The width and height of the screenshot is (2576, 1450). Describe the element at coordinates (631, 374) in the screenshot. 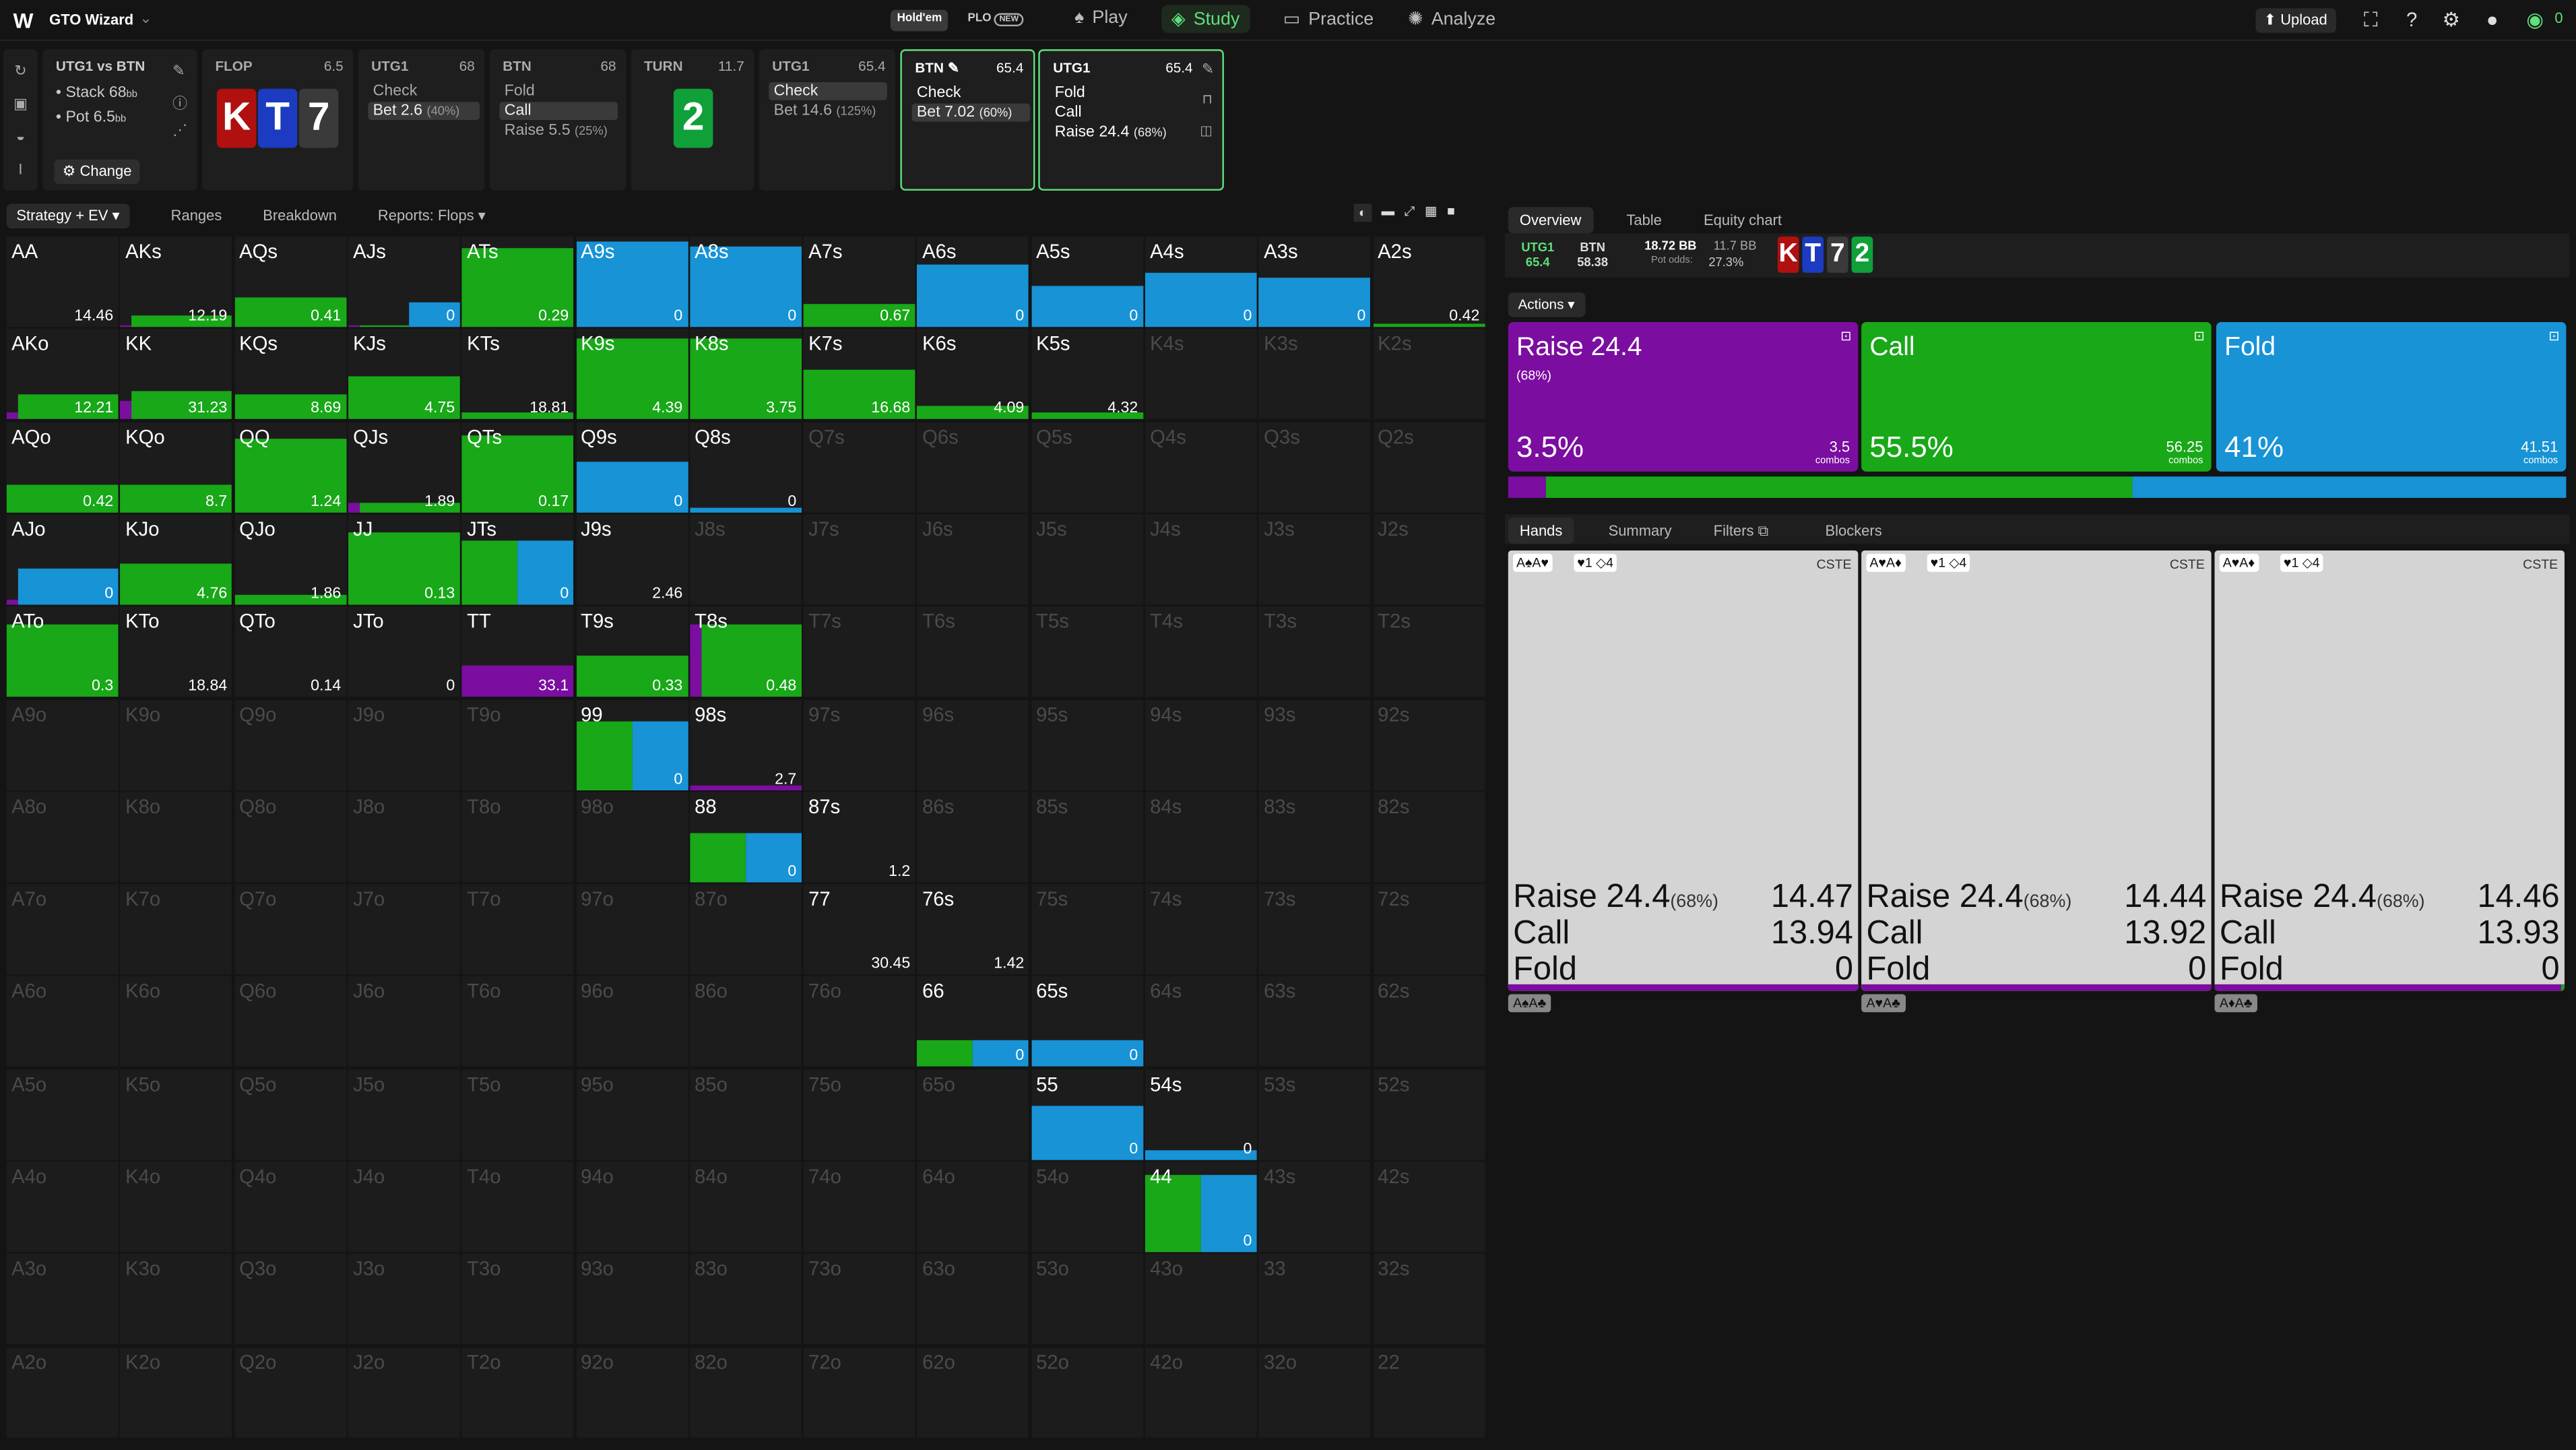

I see `grid-cell: K9s 4.39` at that location.